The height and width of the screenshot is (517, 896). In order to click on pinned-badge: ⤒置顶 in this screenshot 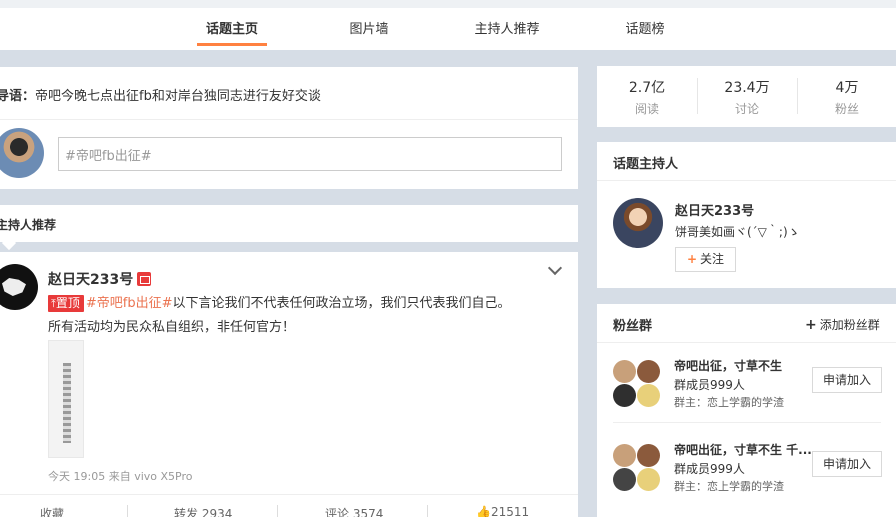, I will do `click(66, 303)`.